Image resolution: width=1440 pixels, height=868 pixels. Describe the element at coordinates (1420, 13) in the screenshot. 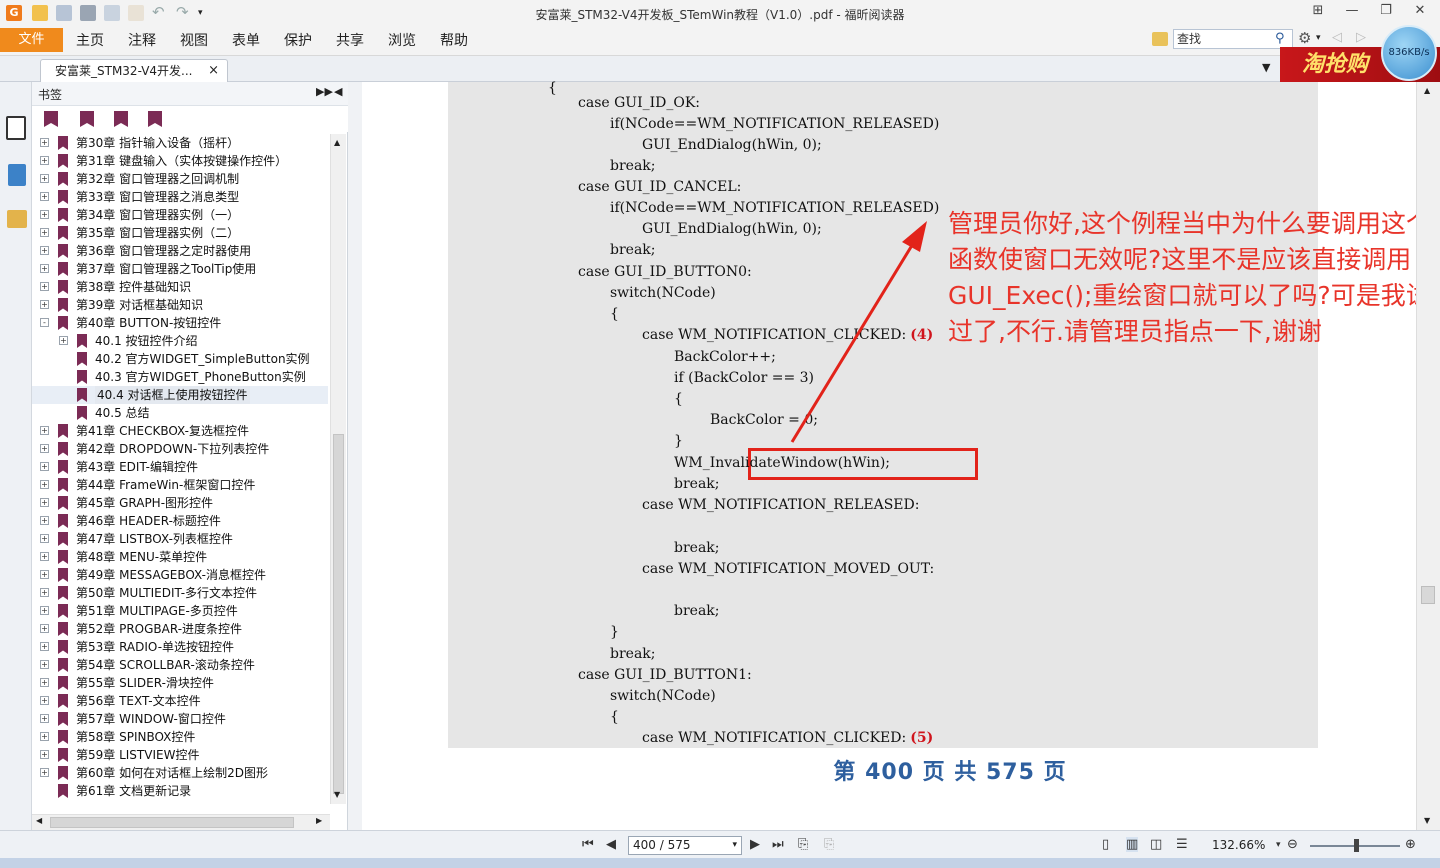

I see `close-button: ✕` at that location.